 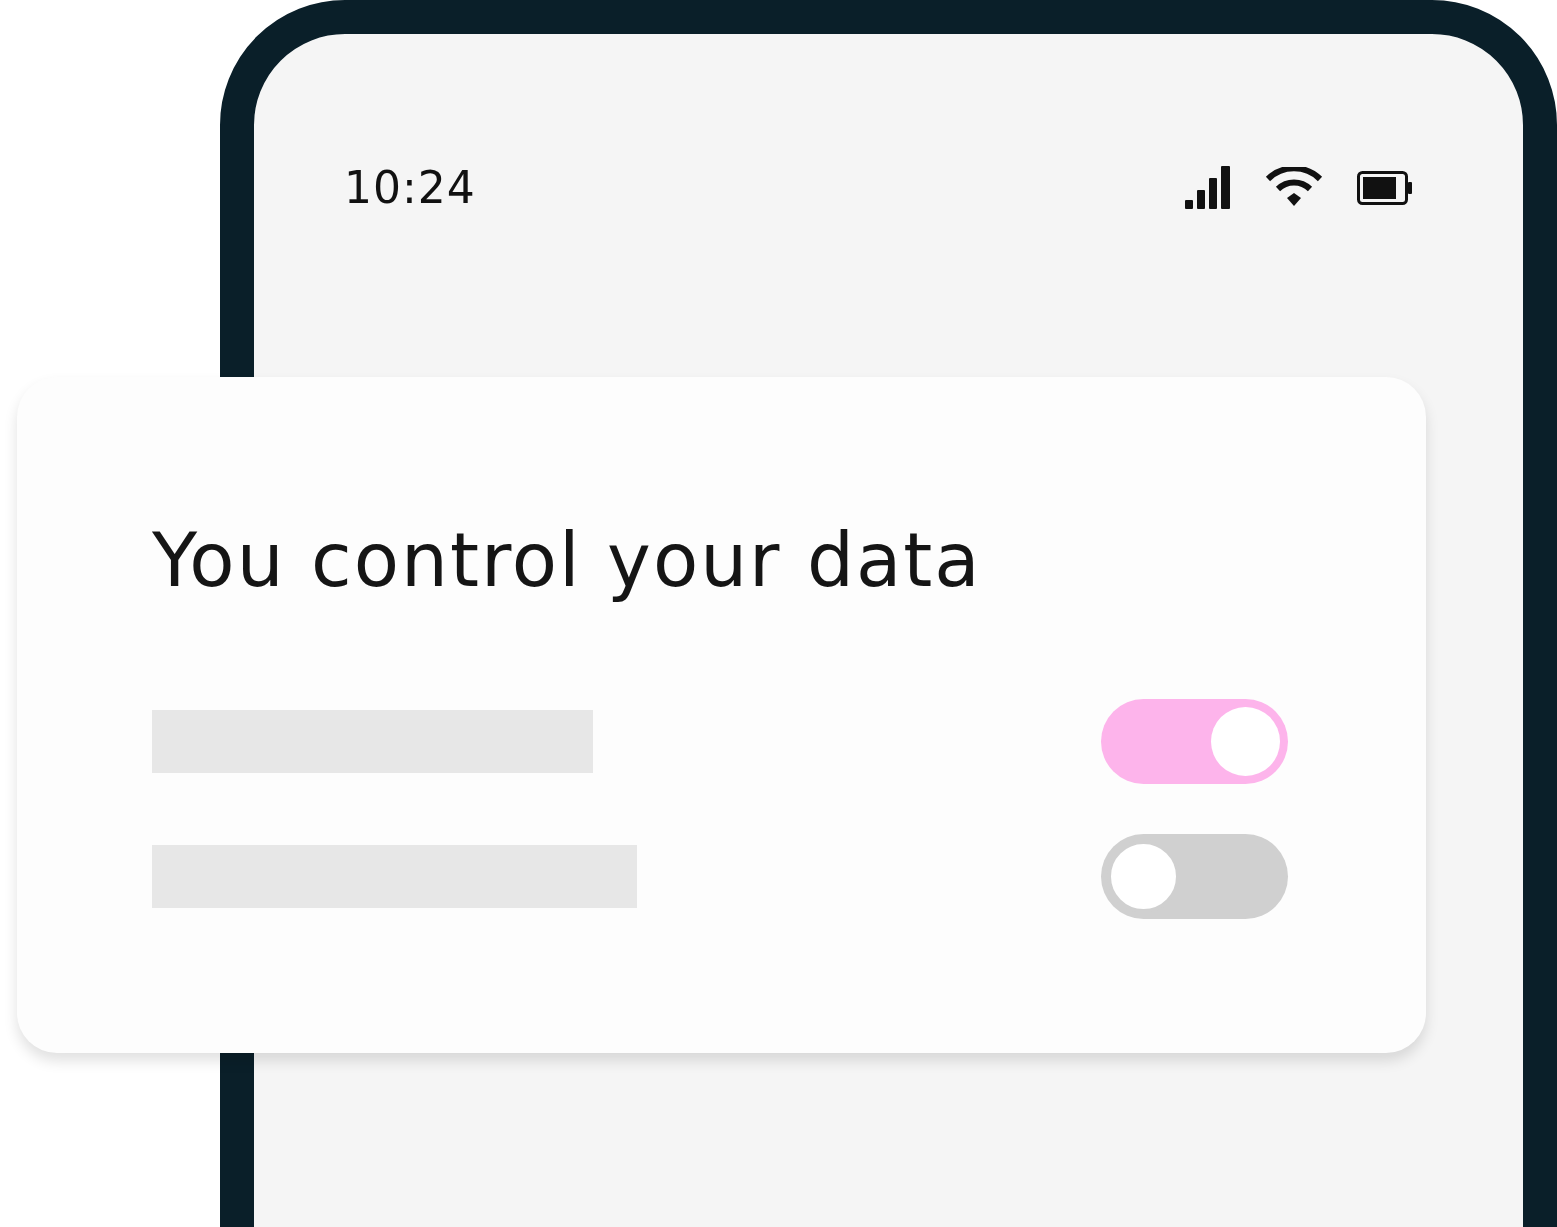 I want to click on signal-icon, so click(x=1208, y=187).